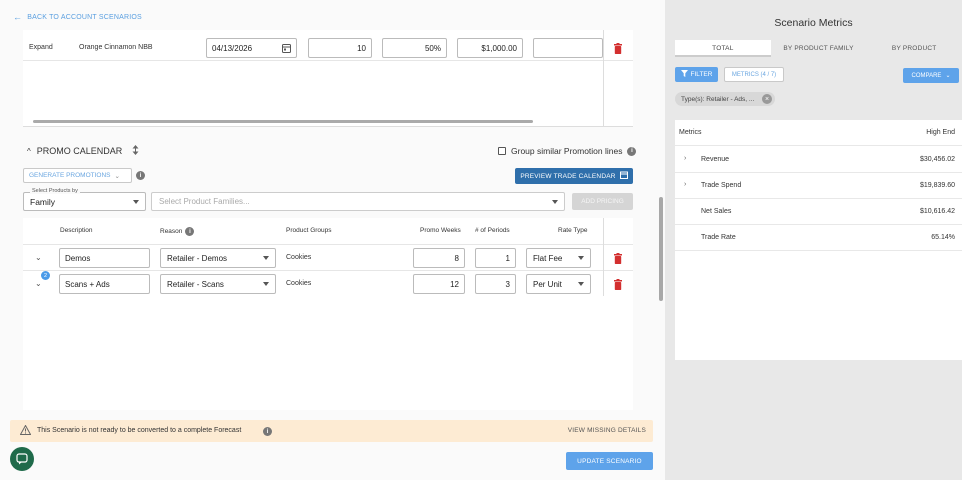  Describe the element at coordinates (454, 284) in the screenshot. I see `weeks-value: 12` at that location.